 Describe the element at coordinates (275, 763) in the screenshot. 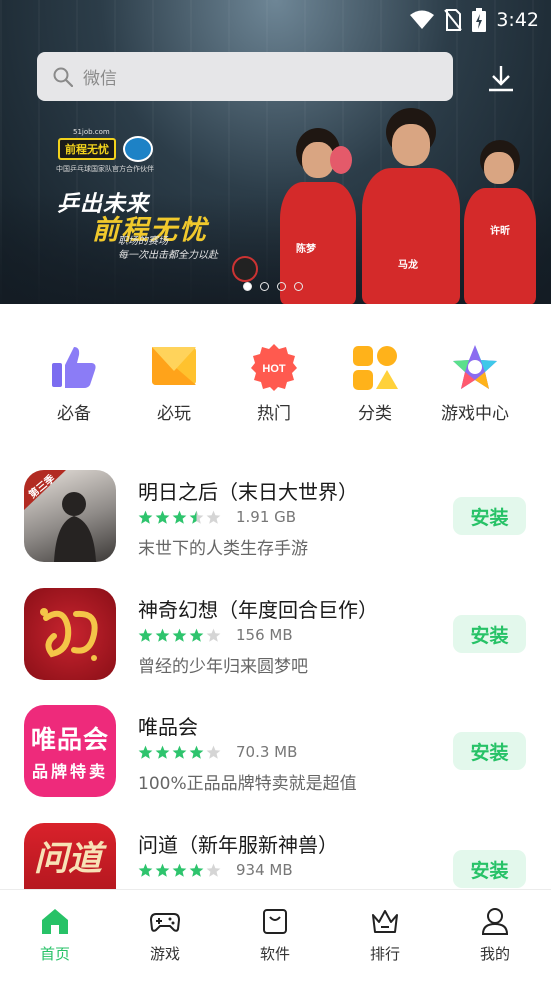

I see `list-item: 唯品会 品牌特卖 唯品会 70.3 MB 100%正品品牌特卖就是超值 安装` at that location.